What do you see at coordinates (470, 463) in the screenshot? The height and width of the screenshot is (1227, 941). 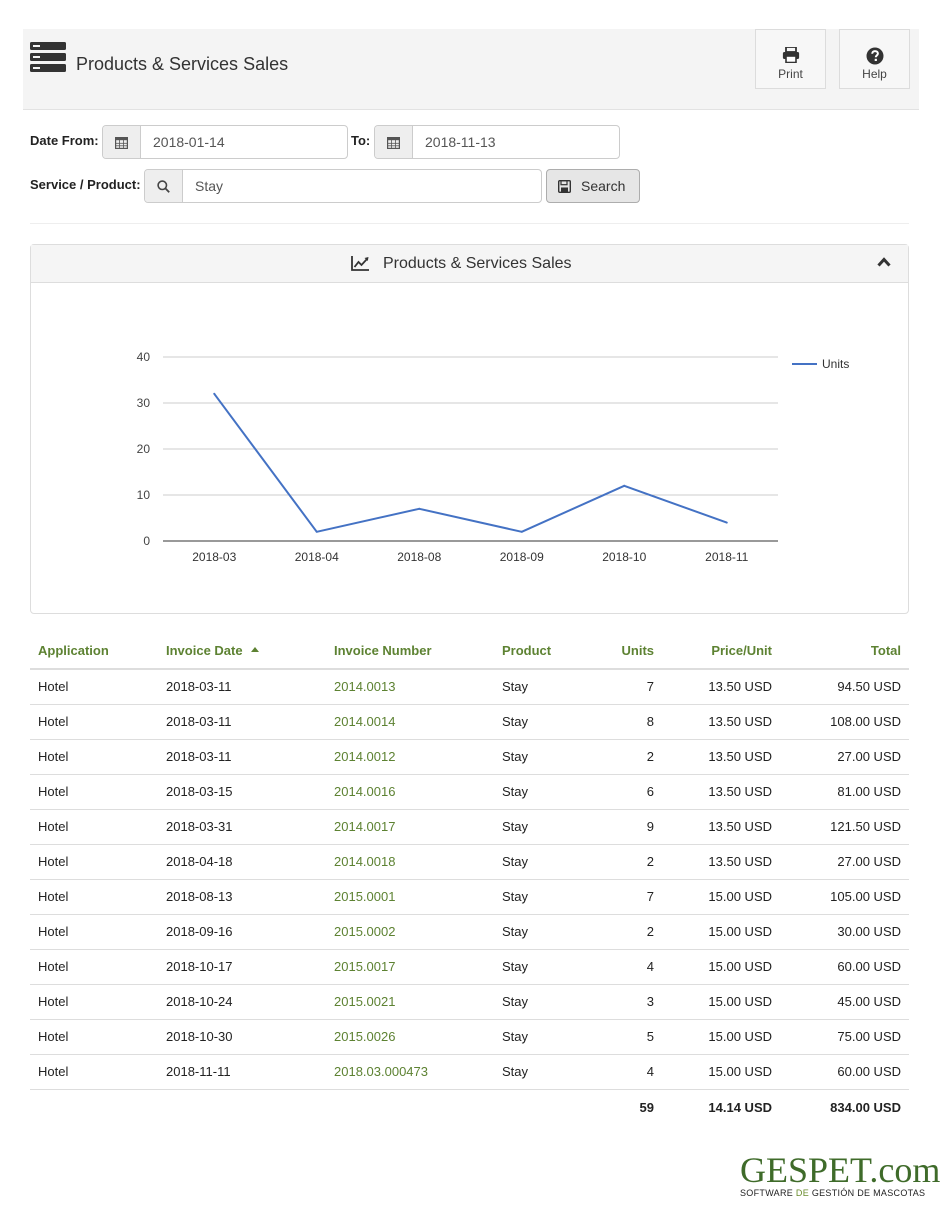 I see `series-line-units` at bounding box center [470, 463].